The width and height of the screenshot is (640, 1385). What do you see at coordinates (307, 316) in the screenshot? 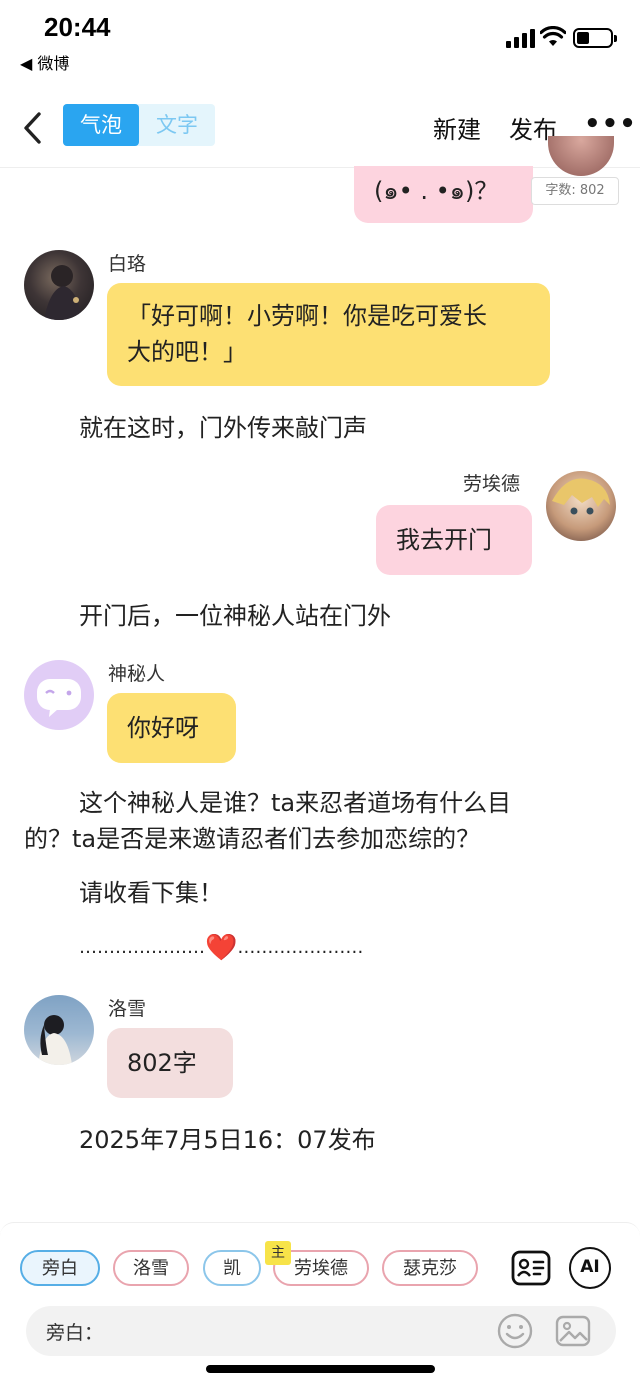
I see `message-text-line: 「好可啊！小劳啊！你是吃可爱长` at bounding box center [307, 316].